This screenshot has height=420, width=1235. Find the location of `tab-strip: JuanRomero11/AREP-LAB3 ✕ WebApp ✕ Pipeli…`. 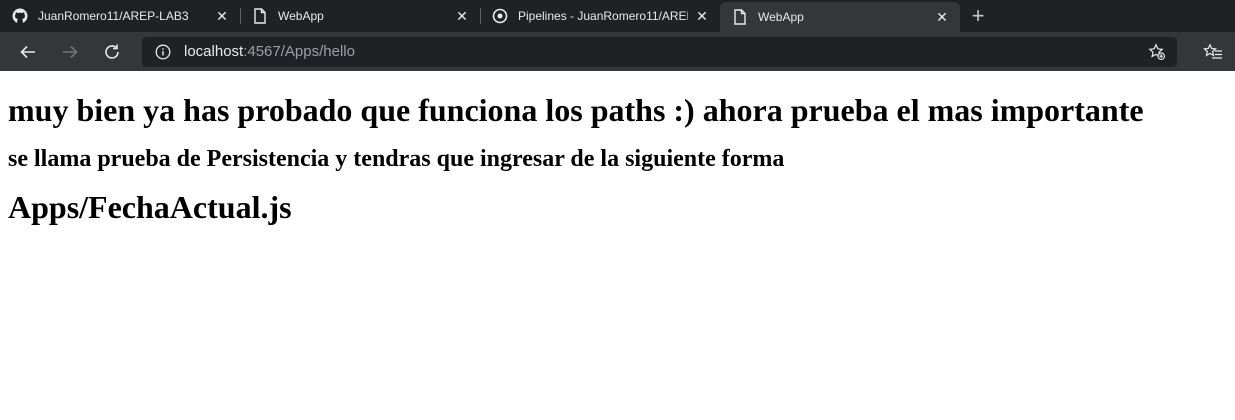

tab-strip: JuanRomero11/AREP-LAB3 ✕ WebApp ✕ Pipeli… is located at coordinates (617, 16).